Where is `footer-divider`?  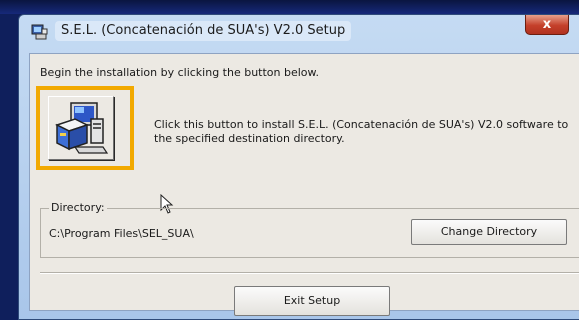
footer-divider is located at coordinates (309, 273).